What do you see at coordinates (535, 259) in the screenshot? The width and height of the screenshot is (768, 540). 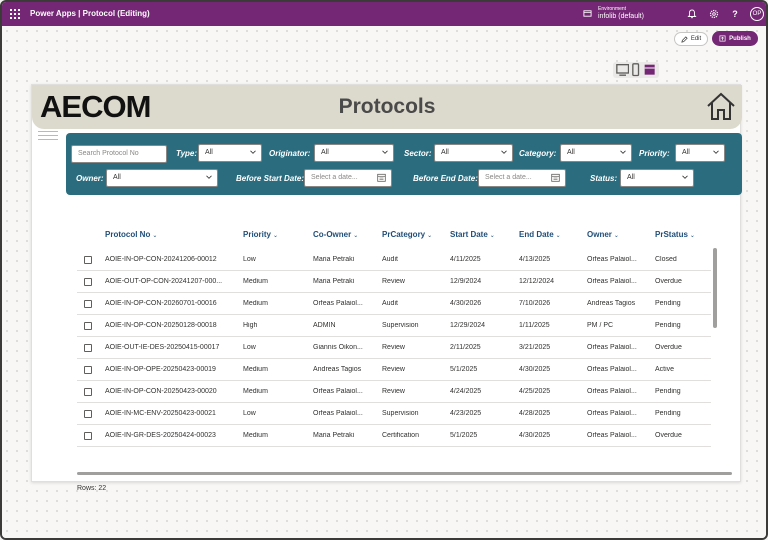 I see `cell-end-date: 4/13/2025` at bounding box center [535, 259].